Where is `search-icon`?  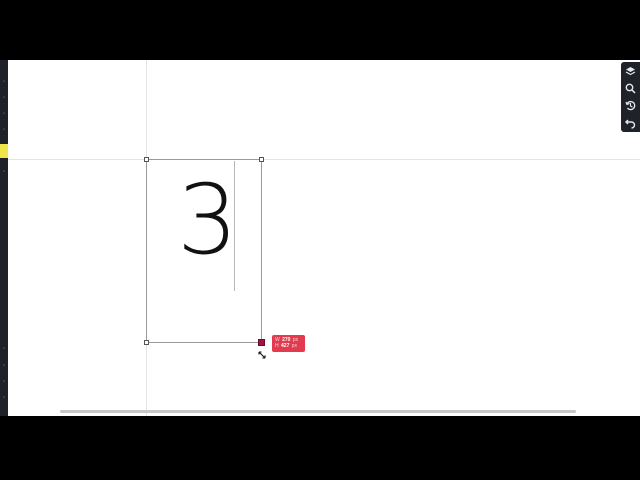 search-icon is located at coordinates (630, 88).